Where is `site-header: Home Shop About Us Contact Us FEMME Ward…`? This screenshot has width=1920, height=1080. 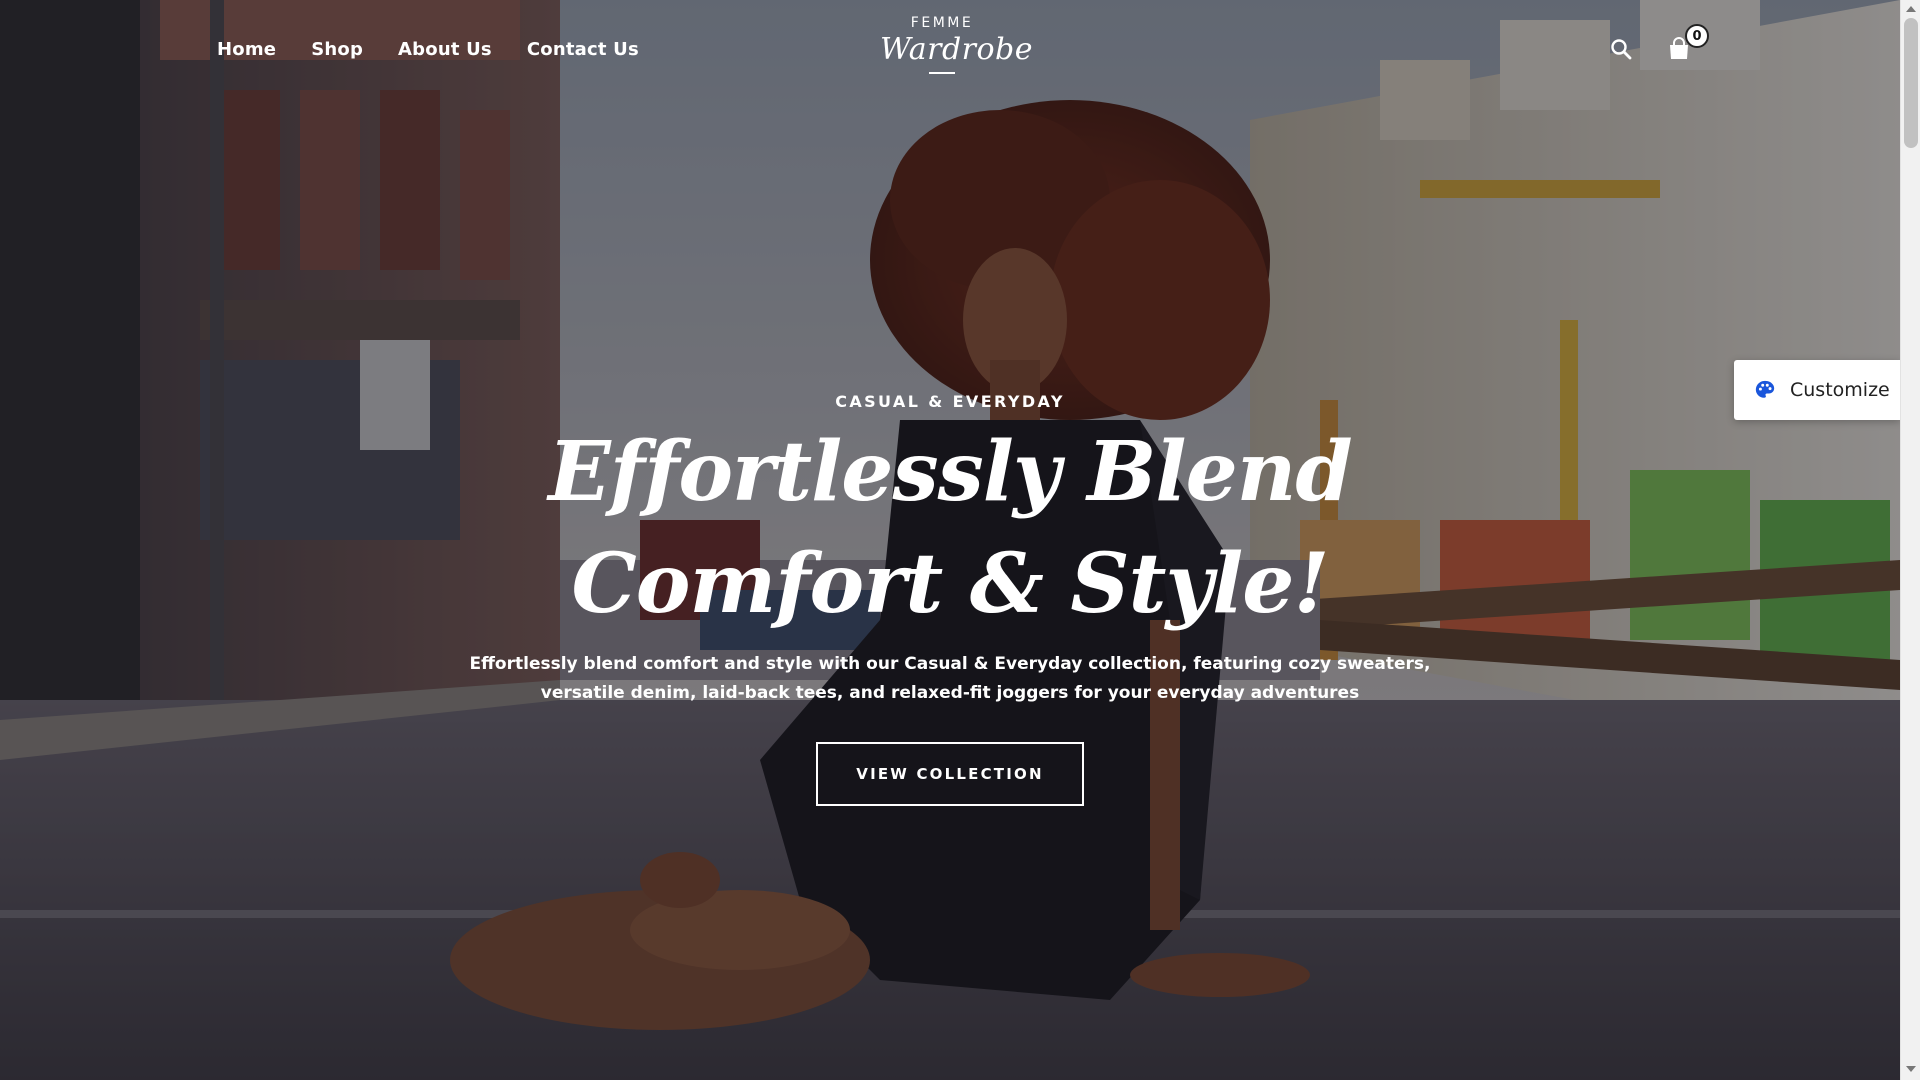
site-header: Home Shop About Us Contact Us FEMME Ward… is located at coordinates (950, 50).